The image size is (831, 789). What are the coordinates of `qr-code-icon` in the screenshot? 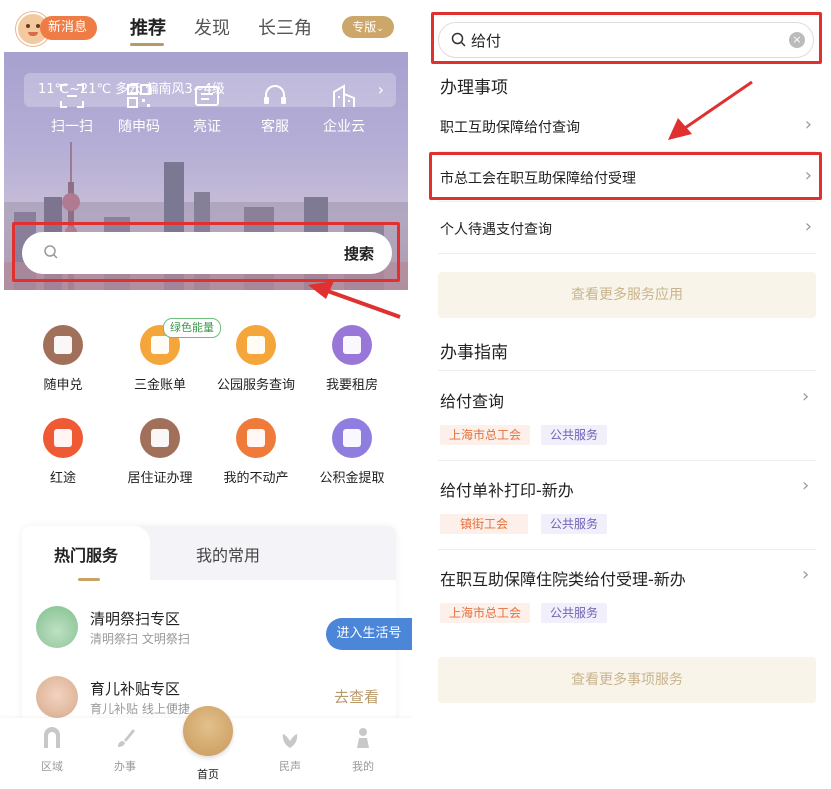 It's located at (139, 96).